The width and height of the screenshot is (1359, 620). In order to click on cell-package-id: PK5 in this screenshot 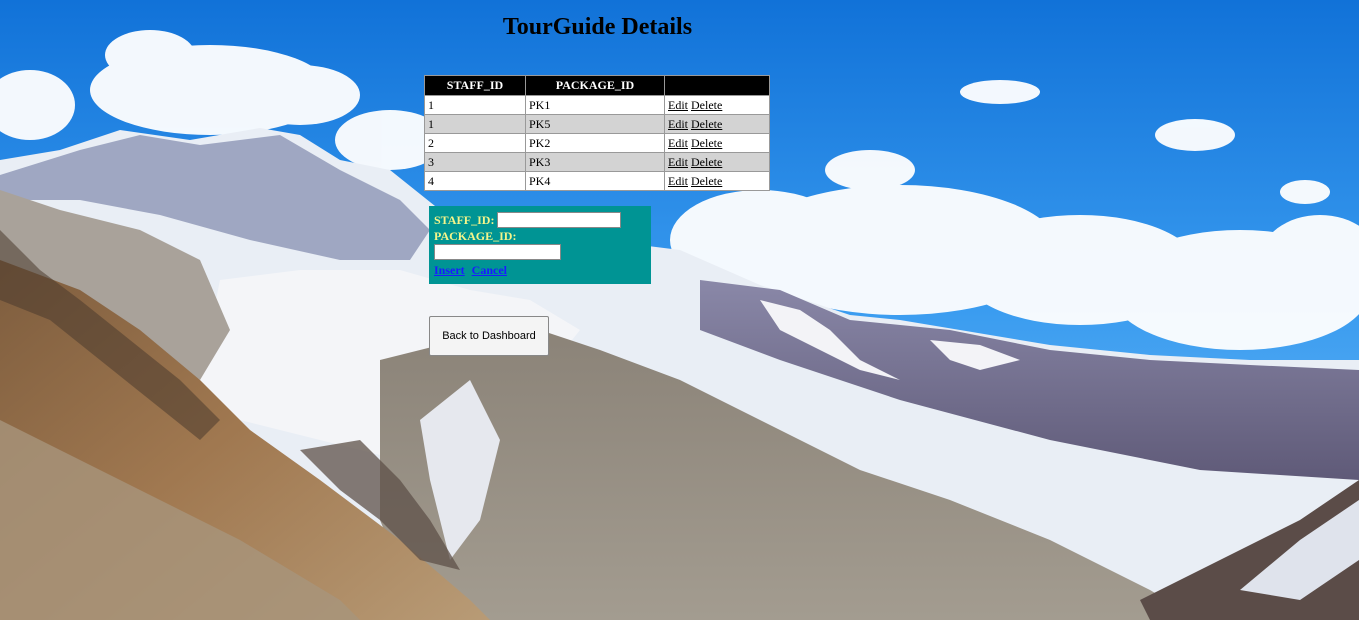, I will do `click(595, 124)`.